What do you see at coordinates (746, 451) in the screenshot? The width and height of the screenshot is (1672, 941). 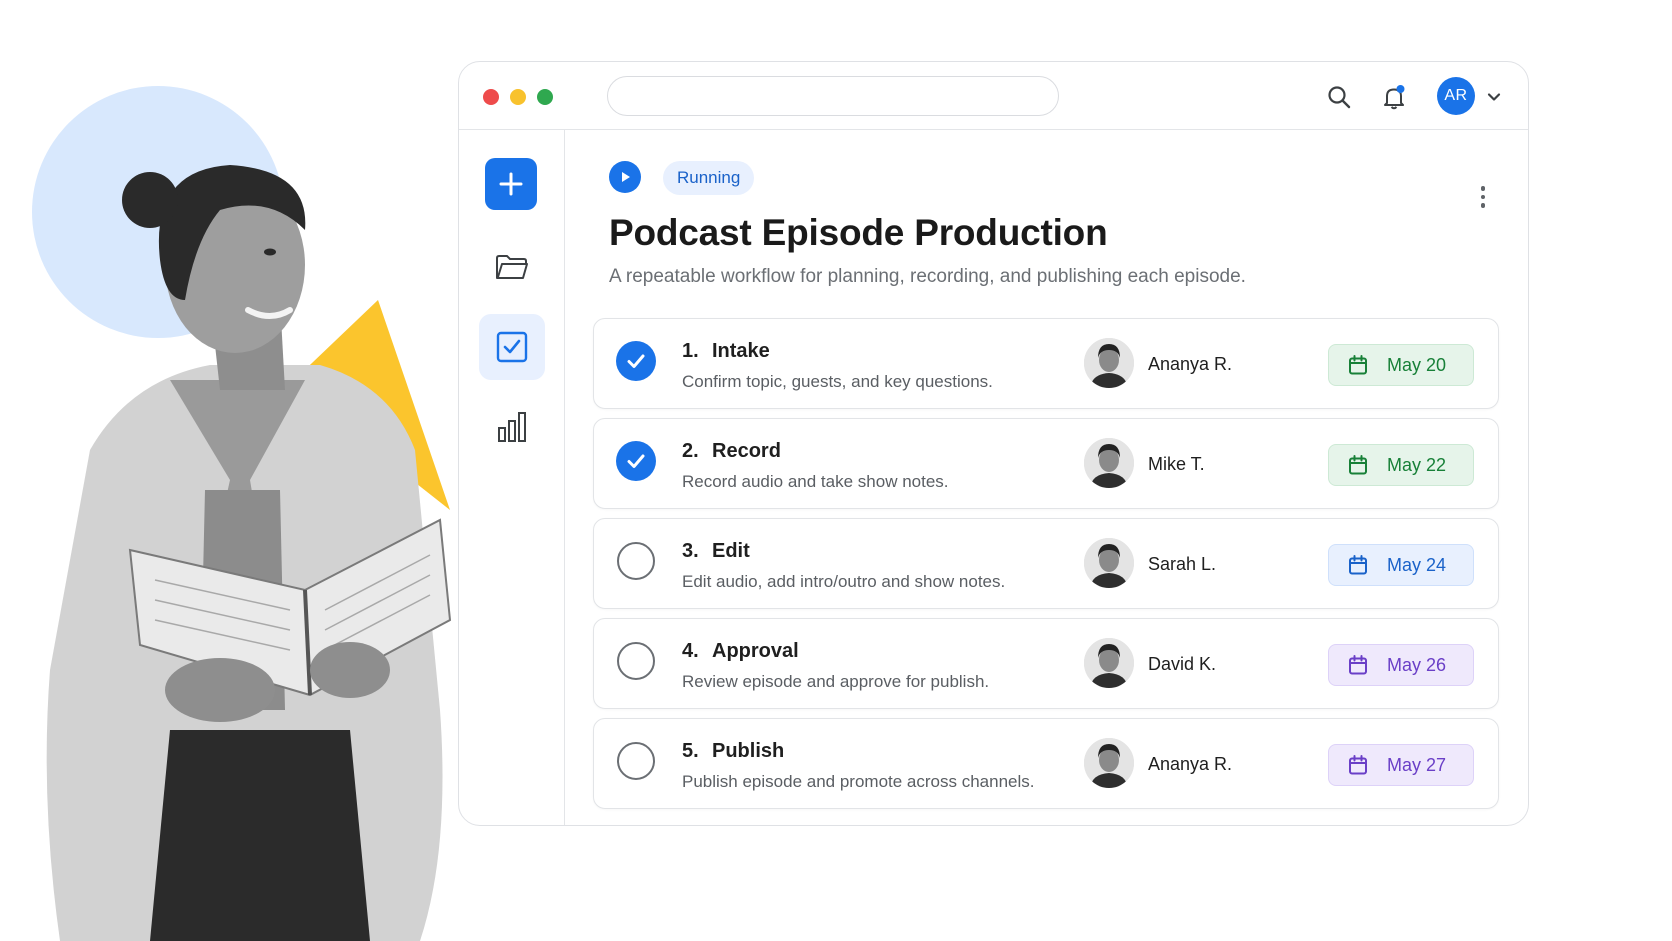 I see `step-title: Record` at bounding box center [746, 451].